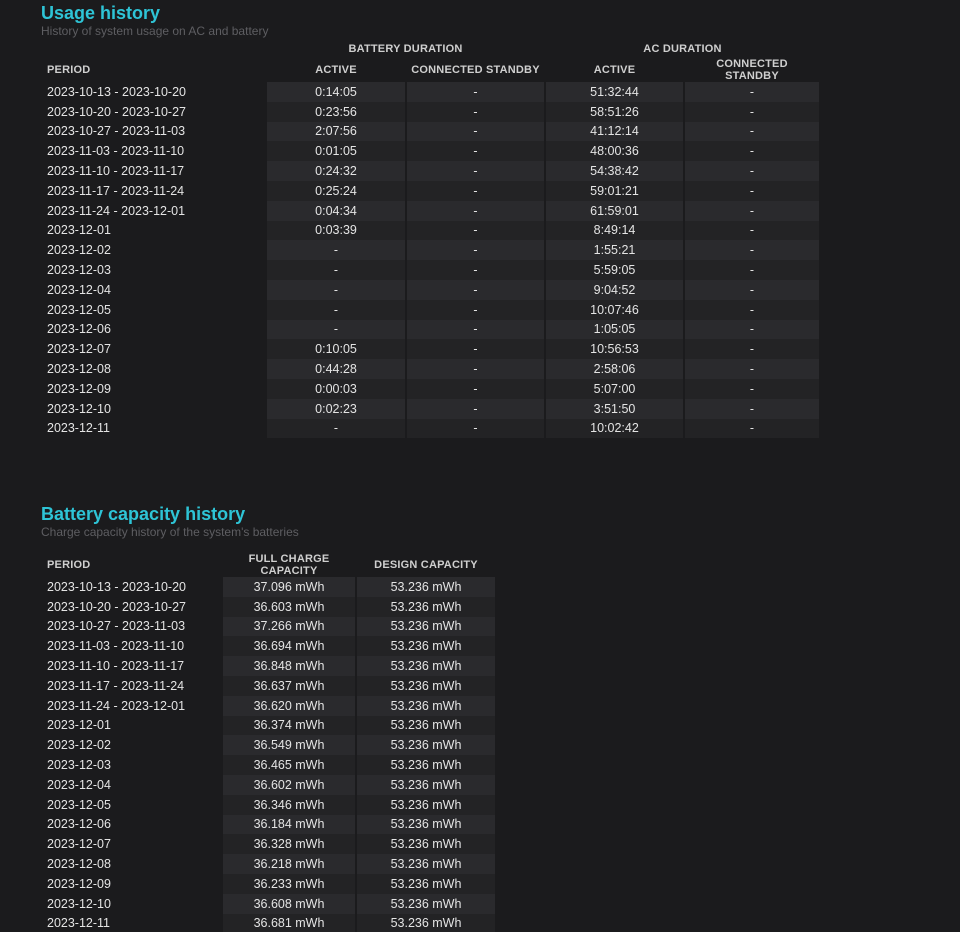  Describe the element at coordinates (431, 111) in the screenshot. I see `table-row: 2023-10-20 - 2023-10-27 0:23:56-58:51:26-` at that location.